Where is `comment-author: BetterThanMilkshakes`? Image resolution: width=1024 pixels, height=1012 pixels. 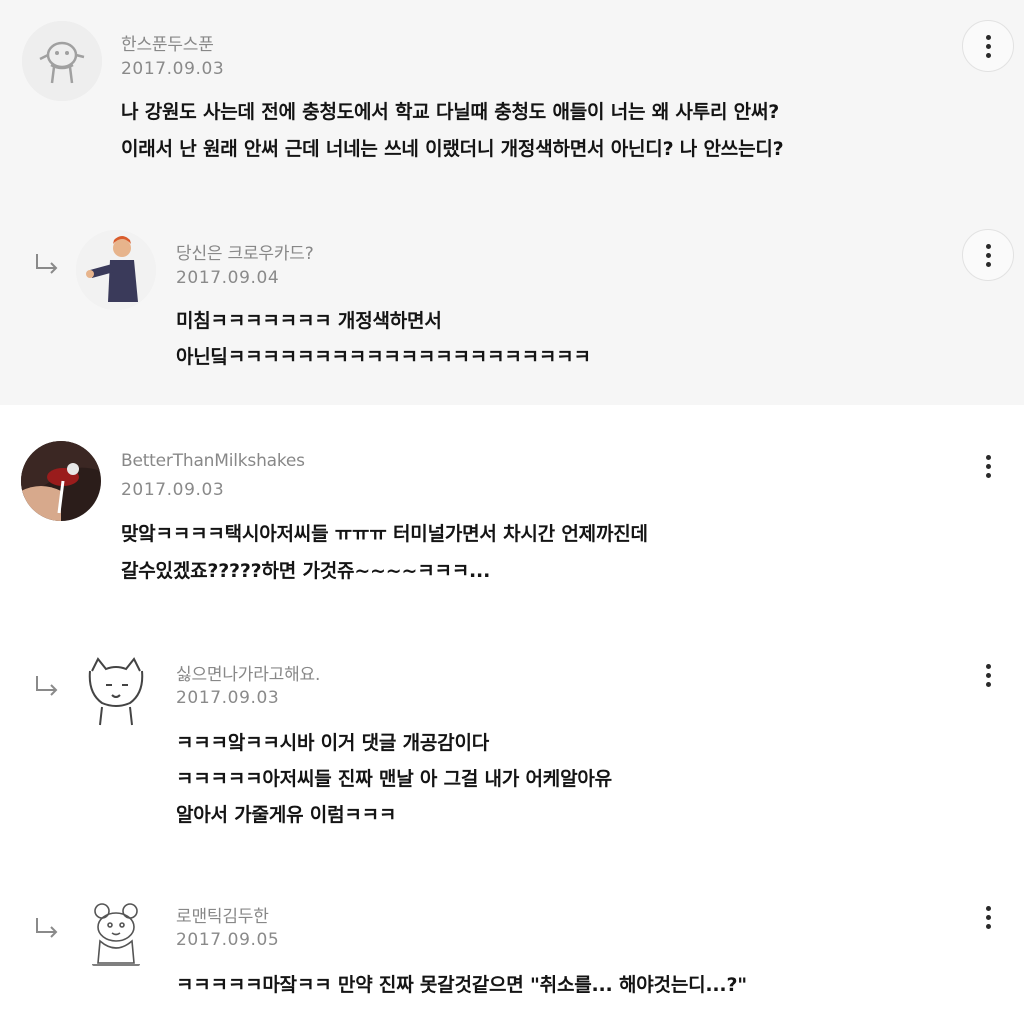 comment-author: BetterThanMilkshakes is located at coordinates (213, 461).